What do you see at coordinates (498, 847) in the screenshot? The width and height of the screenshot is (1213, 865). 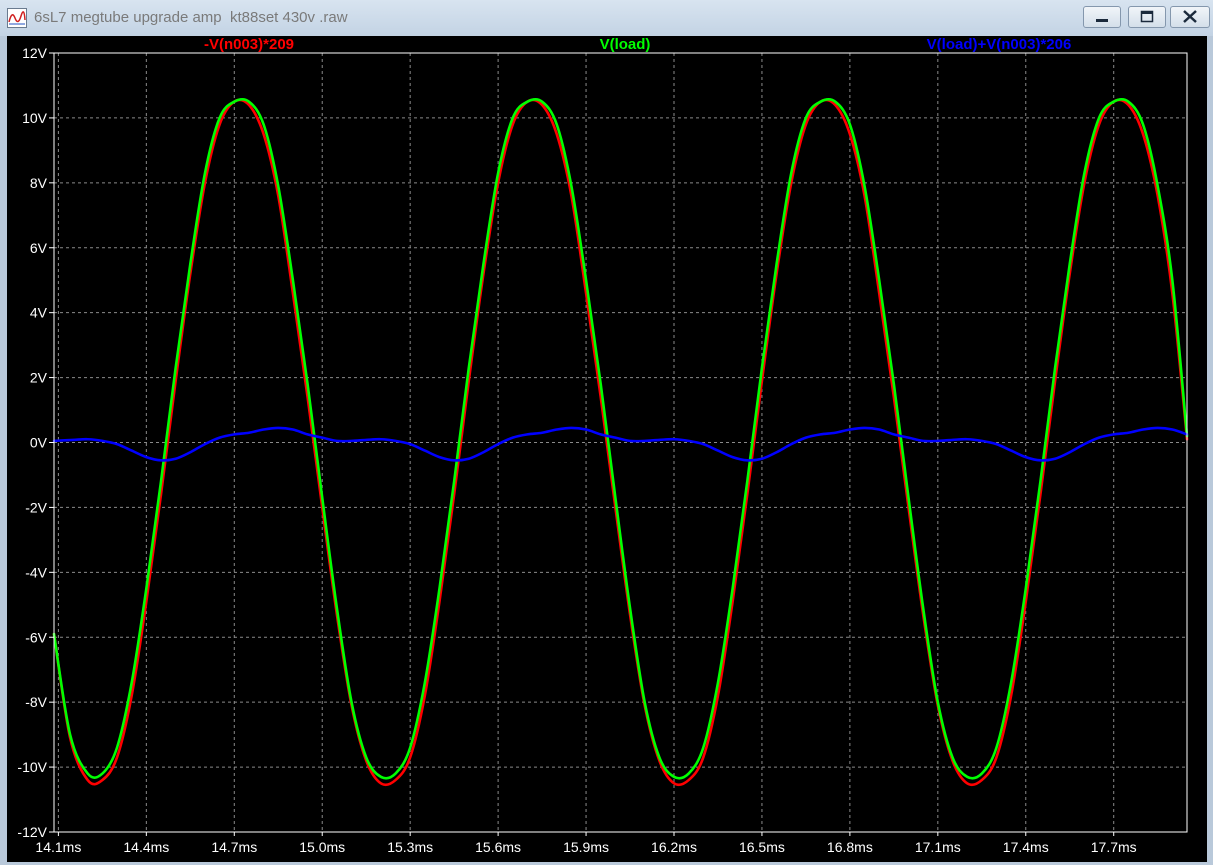 I see `x-tick-label: 15.6ms` at bounding box center [498, 847].